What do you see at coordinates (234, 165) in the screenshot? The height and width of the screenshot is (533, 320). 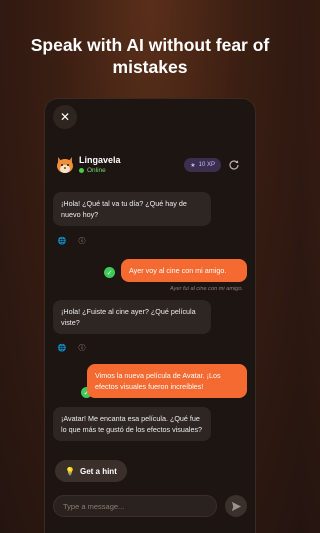 I see `refresh-icon` at bounding box center [234, 165].